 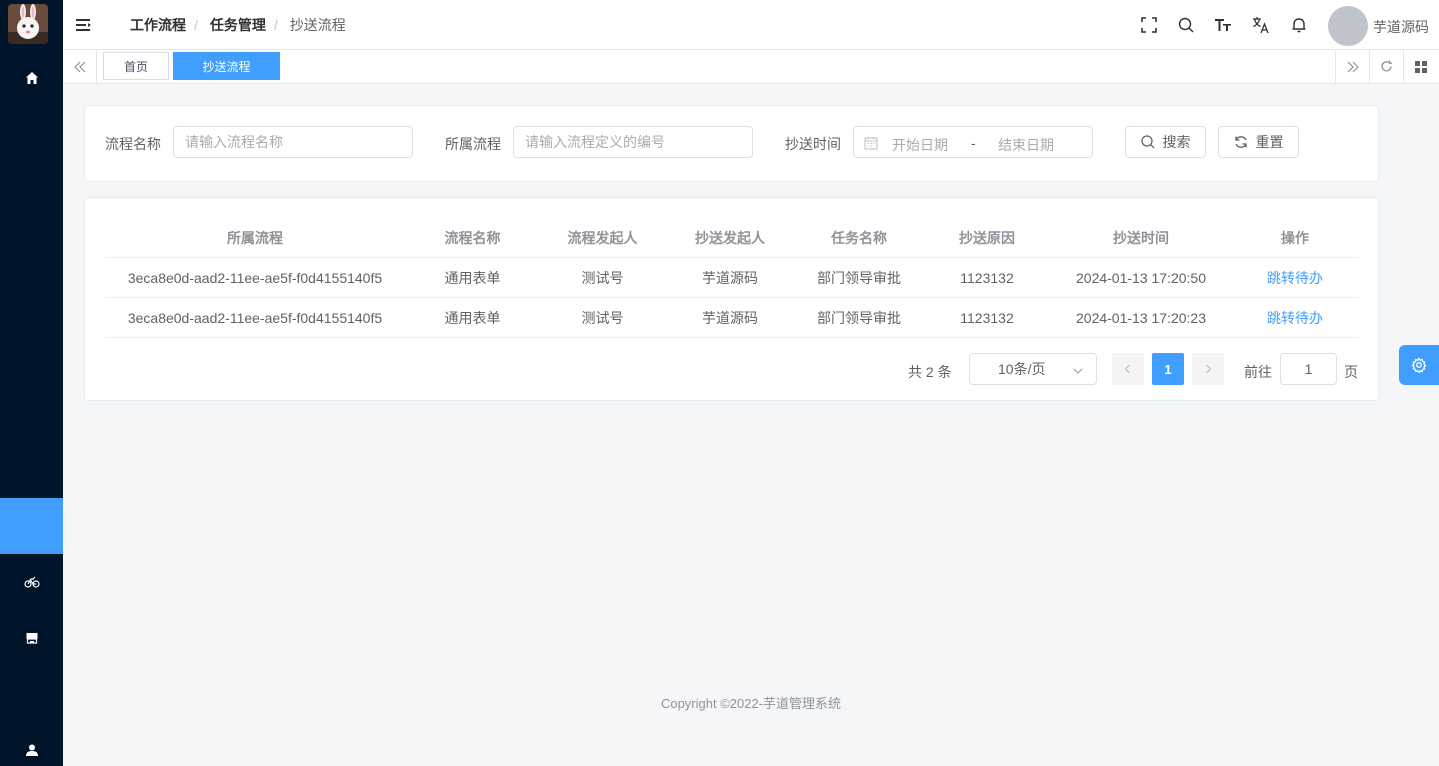 What do you see at coordinates (1022, 369) in the screenshot?
I see `page-size-value: 10条/页` at bounding box center [1022, 369].